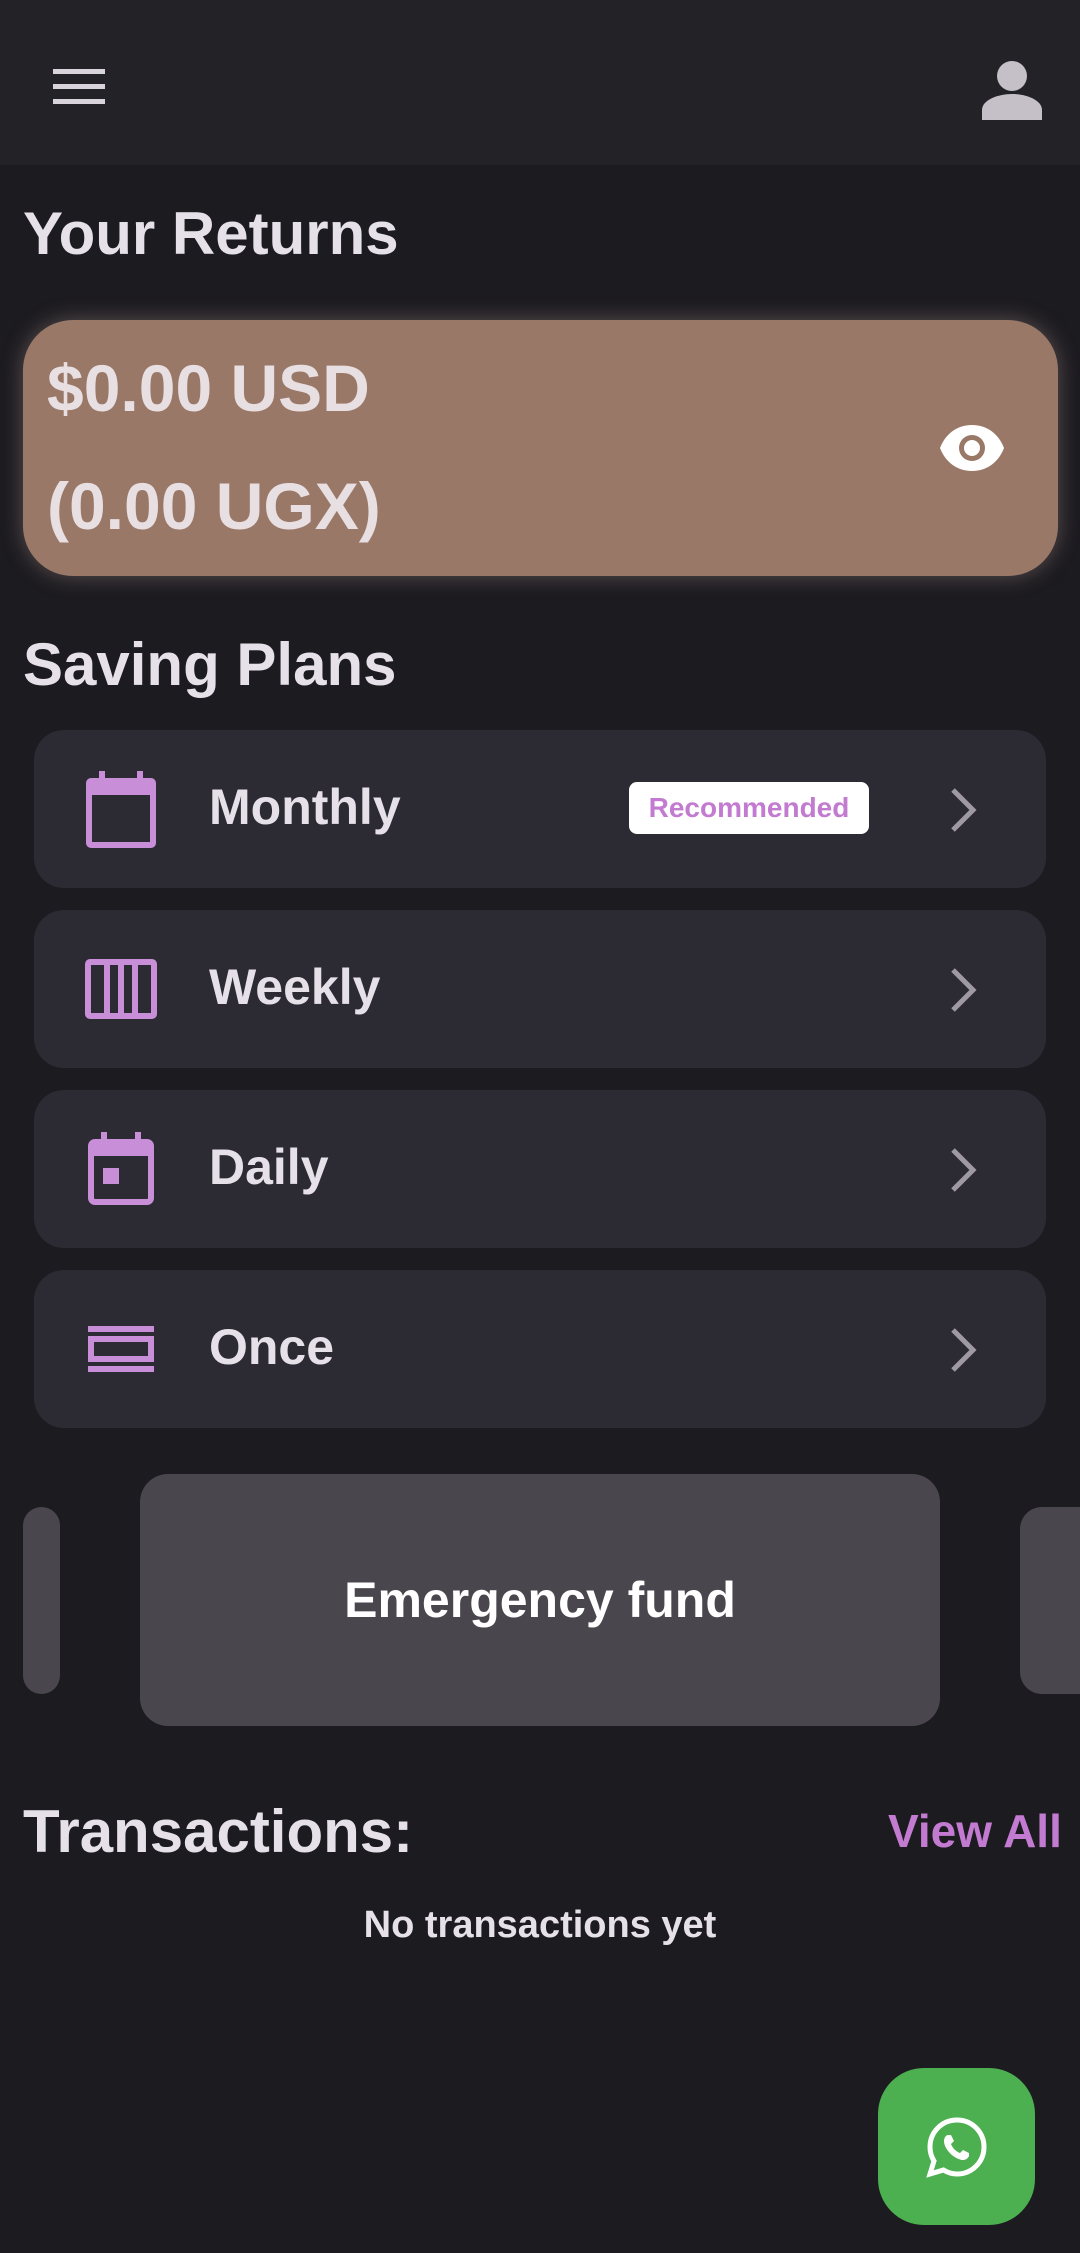 This screenshot has height=2253, width=1080. I want to click on carousel-next-card, so click(1050, 1600).